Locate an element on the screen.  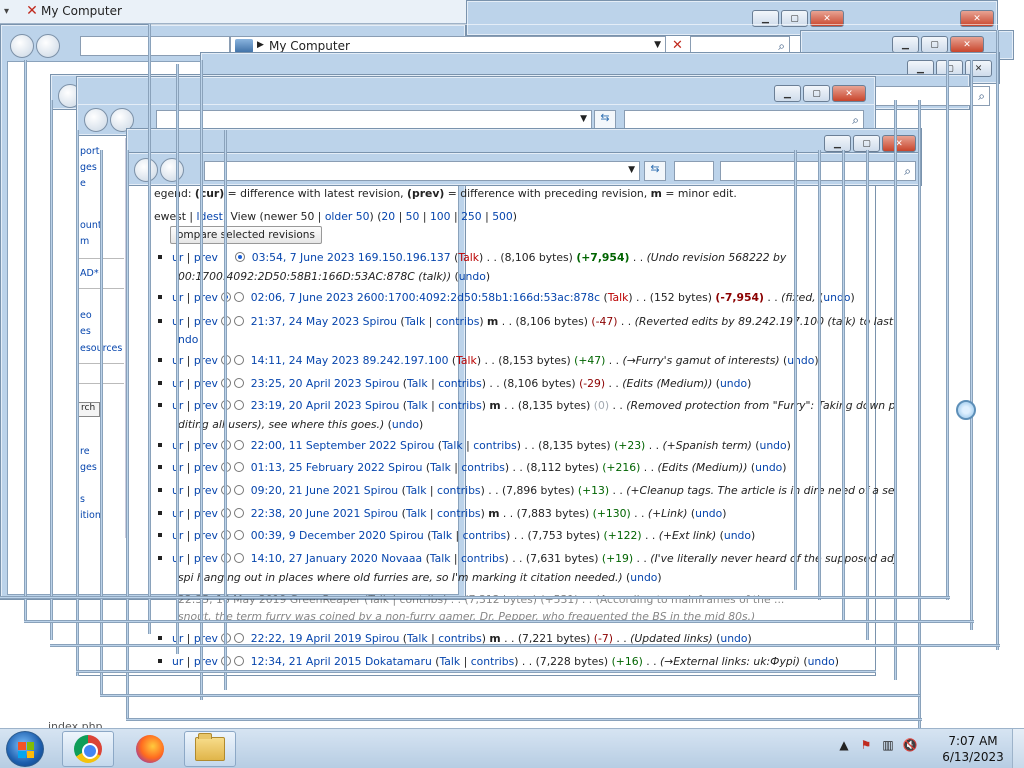
revision-date-link: 14:10, 27 January 2020 is located at coordinates (314, 558).